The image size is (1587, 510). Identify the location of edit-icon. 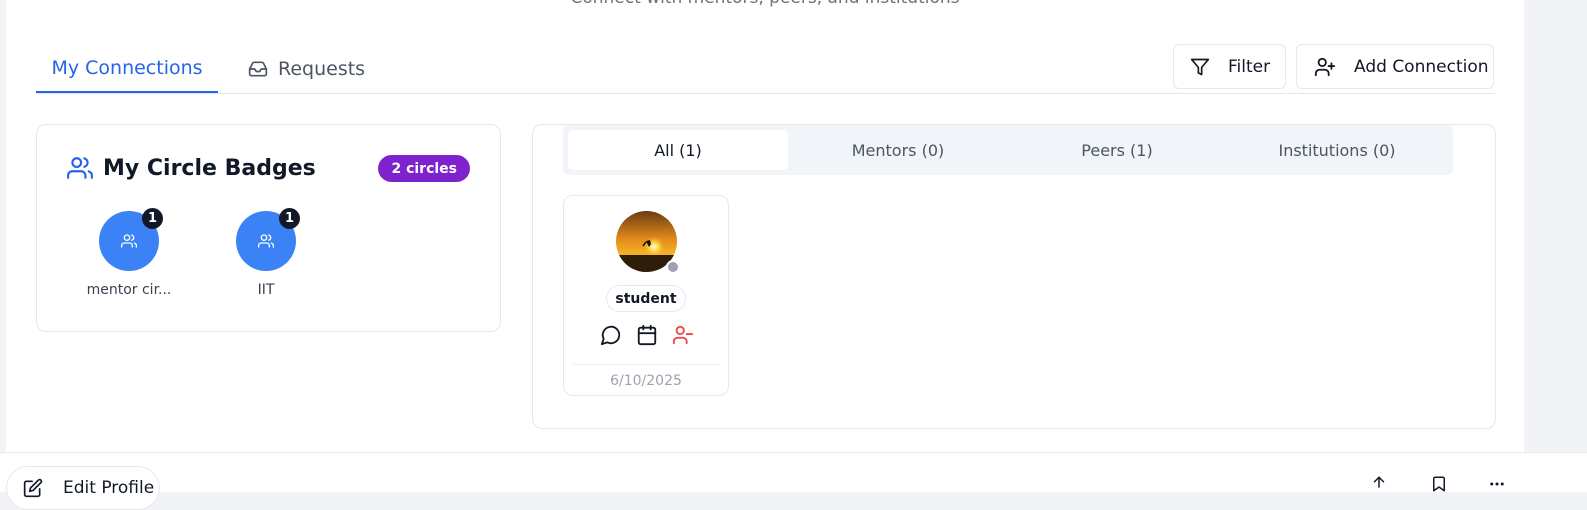
(33, 488).